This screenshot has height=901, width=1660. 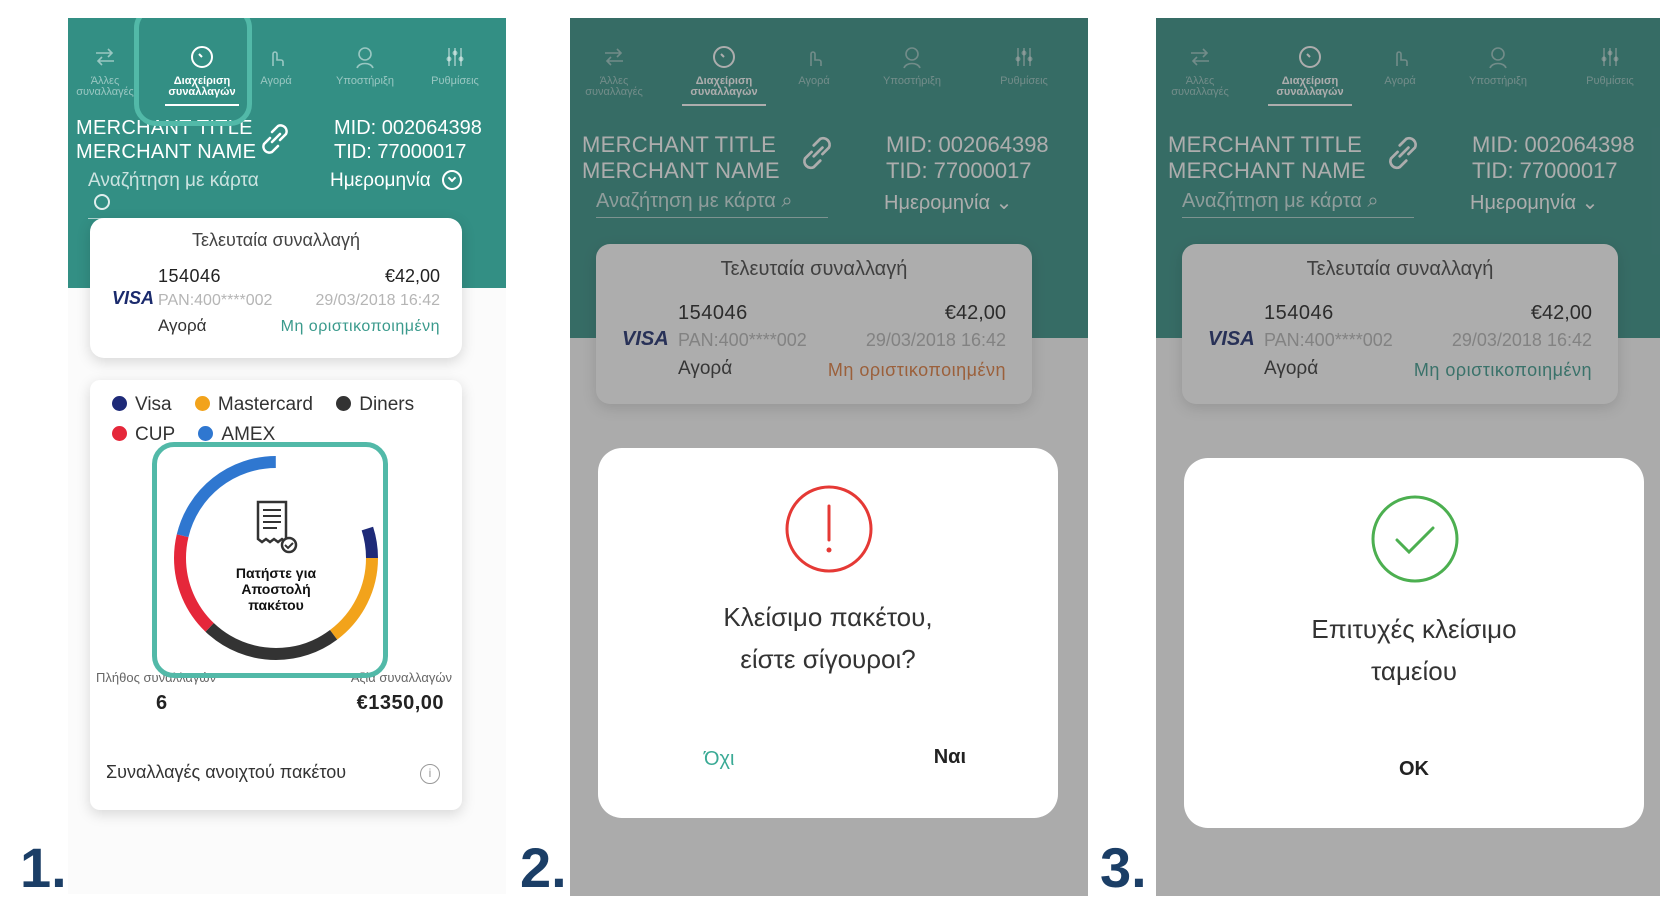 What do you see at coordinates (828, 617) in the screenshot?
I see `confirm-dialog-line-1: Κλείσιμο πακέτου,` at bounding box center [828, 617].